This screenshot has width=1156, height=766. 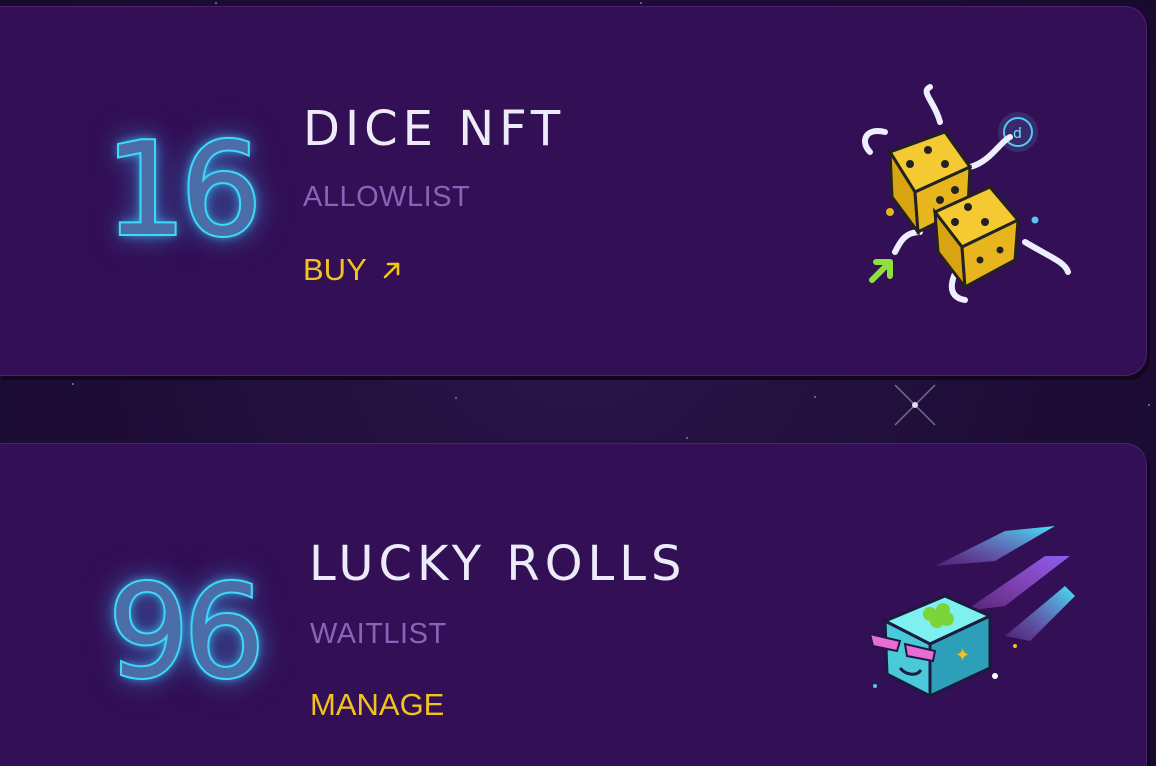 I want to click on allowlist-count: 16, so click(x=183, y=190).